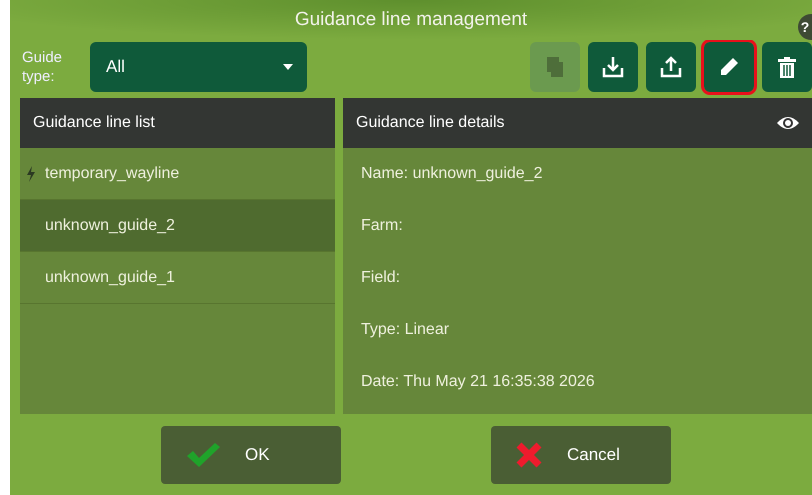 The width and height of the screenshot is (812, 495). Describe the element at coordinates (581, 455) in the screenshot. I see `cancel-button: Cancel` at that location.